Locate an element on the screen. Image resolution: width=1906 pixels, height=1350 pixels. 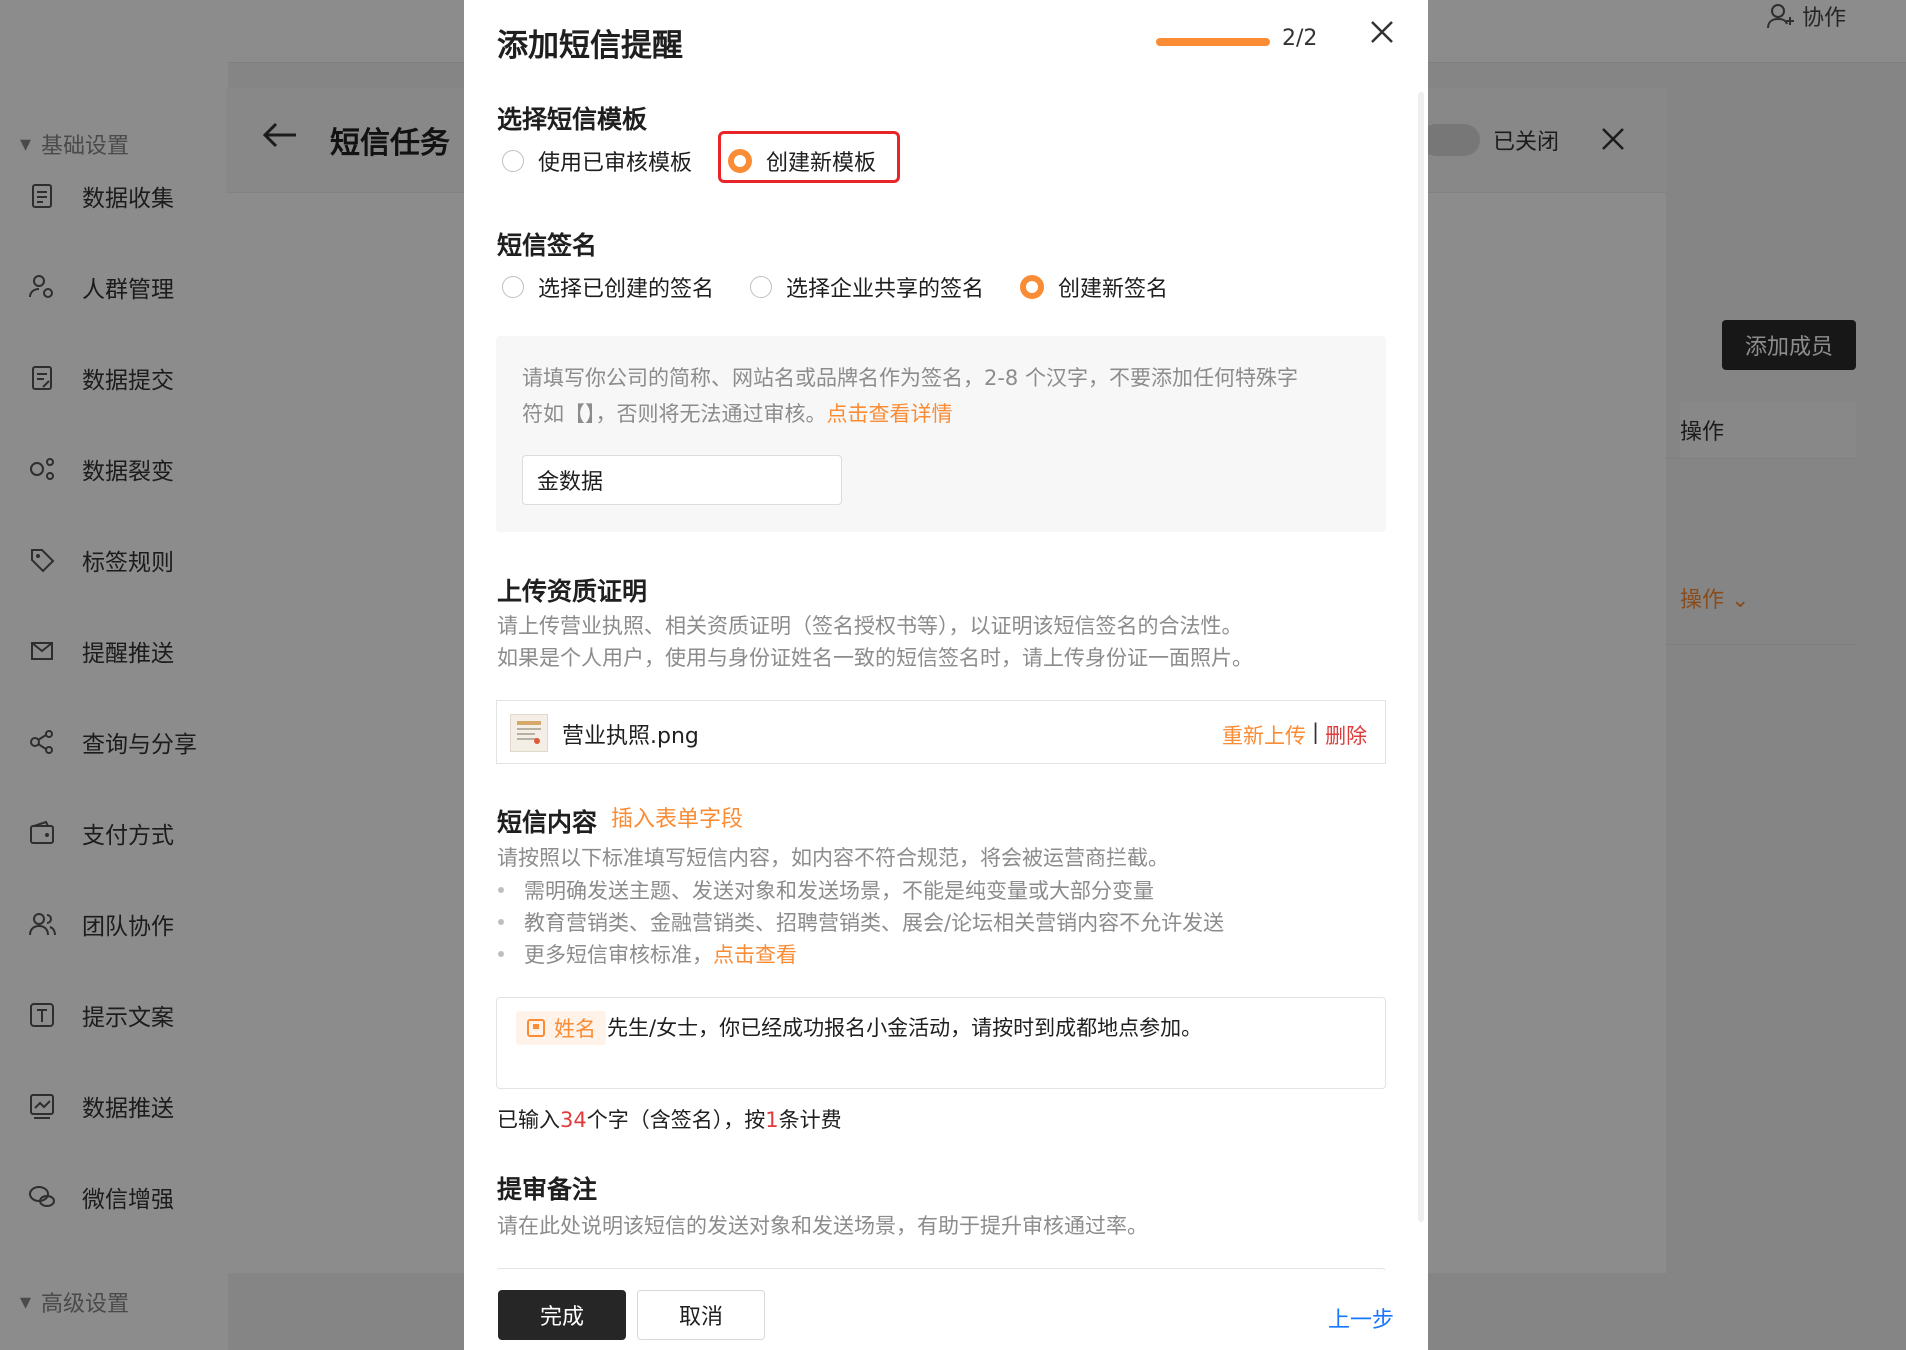
radio-select-created-signature: 选择已创建的签名 is located at coordinates (608, 287).